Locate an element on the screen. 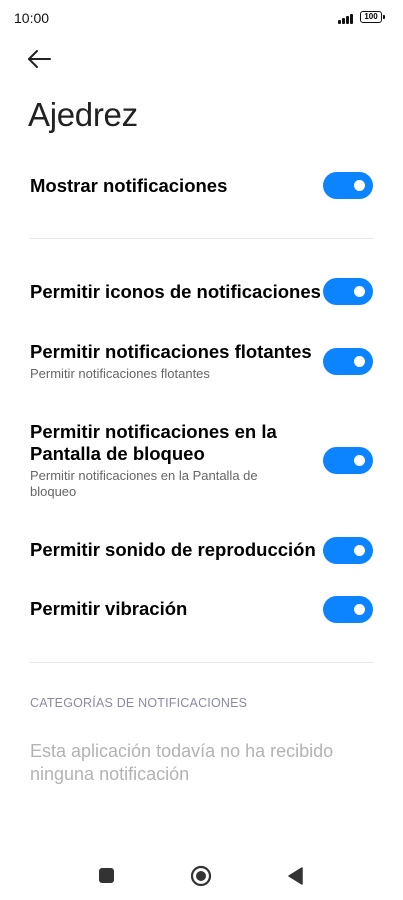 The height and width of the screenshot is (900, 403). toggle-show-notifications is located at coordinates (348, 185).